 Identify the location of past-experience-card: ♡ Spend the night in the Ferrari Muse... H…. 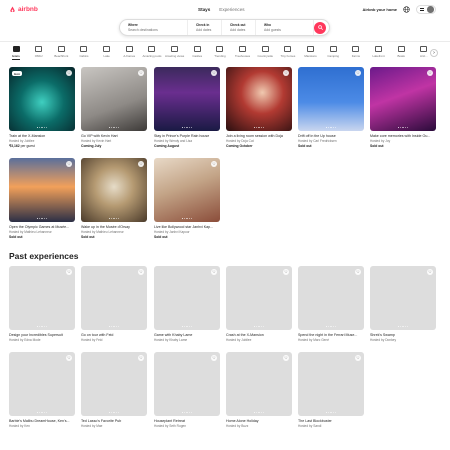
(331, 304).